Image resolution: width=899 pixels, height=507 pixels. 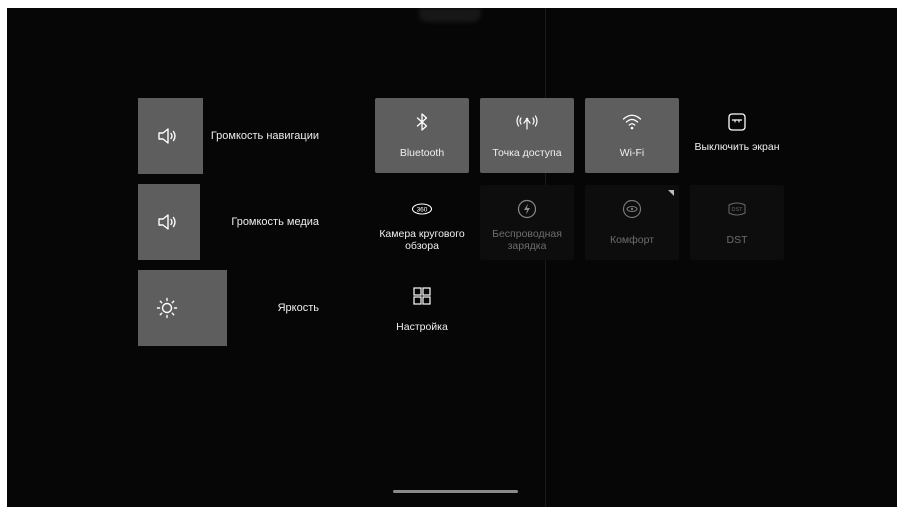 What do you see at coordinates (632, 135) in the screenshot?
I see `wifi-toggle: Wi-Fi` at bounding box center [632, 135].